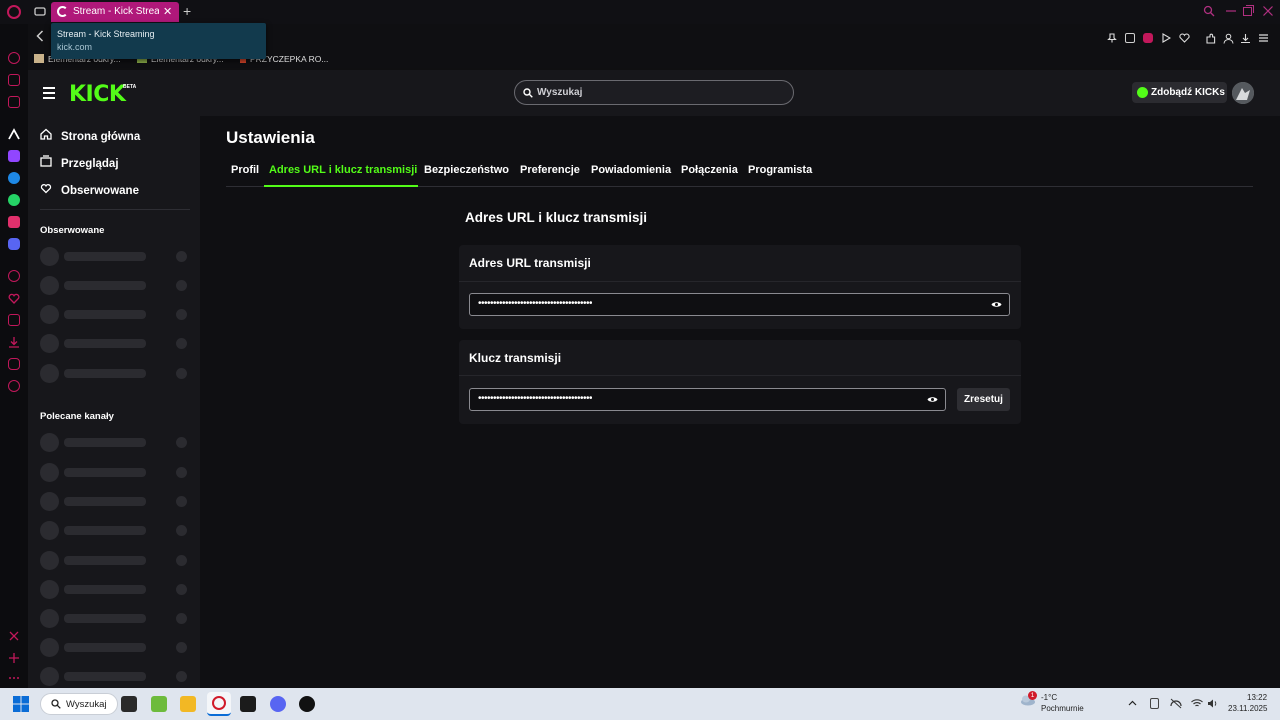 This screenshot has width=1280, height=720. Describe the element at coordinates (780, 170) in the screenshot. I see `tab-developer: Programista` at that location.